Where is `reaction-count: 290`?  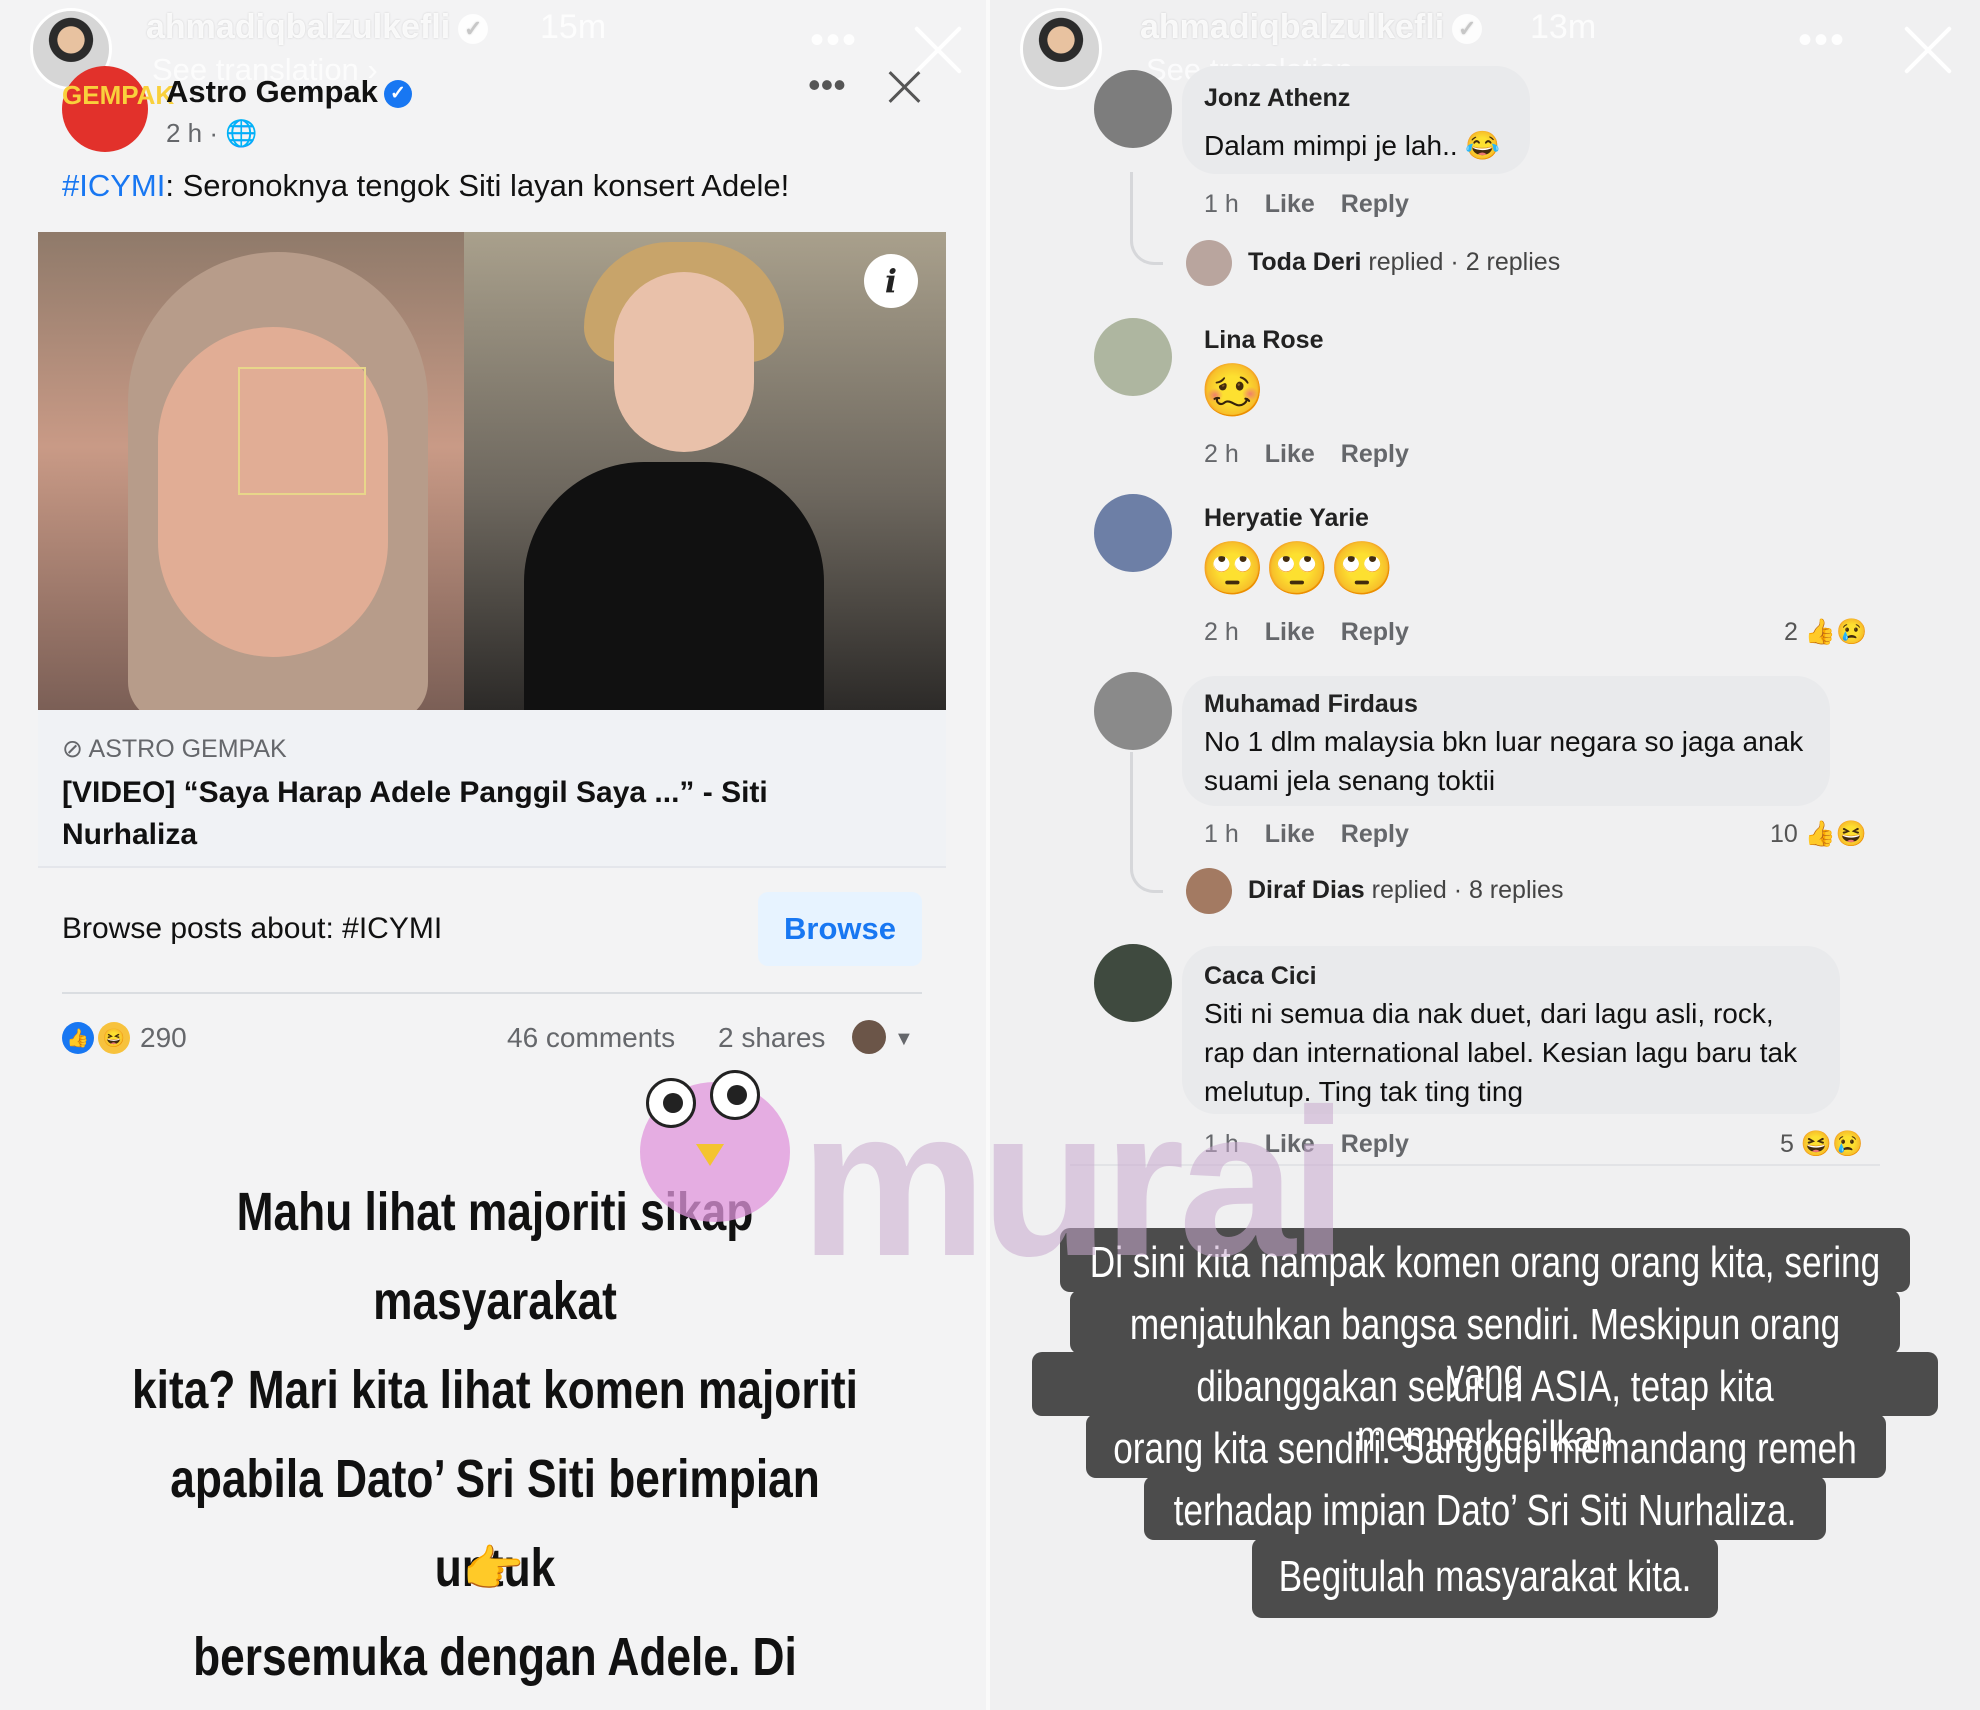 reaction-count: 290 is located at coordinates (163, 1038).